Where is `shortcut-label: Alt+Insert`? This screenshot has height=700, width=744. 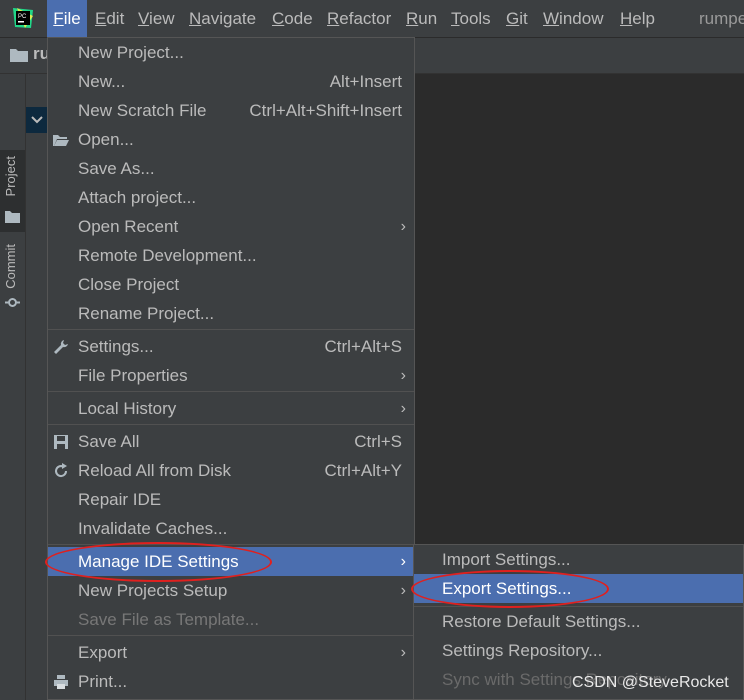 shortcut-label: Alt+Insert is located at coordinates (365, 81).